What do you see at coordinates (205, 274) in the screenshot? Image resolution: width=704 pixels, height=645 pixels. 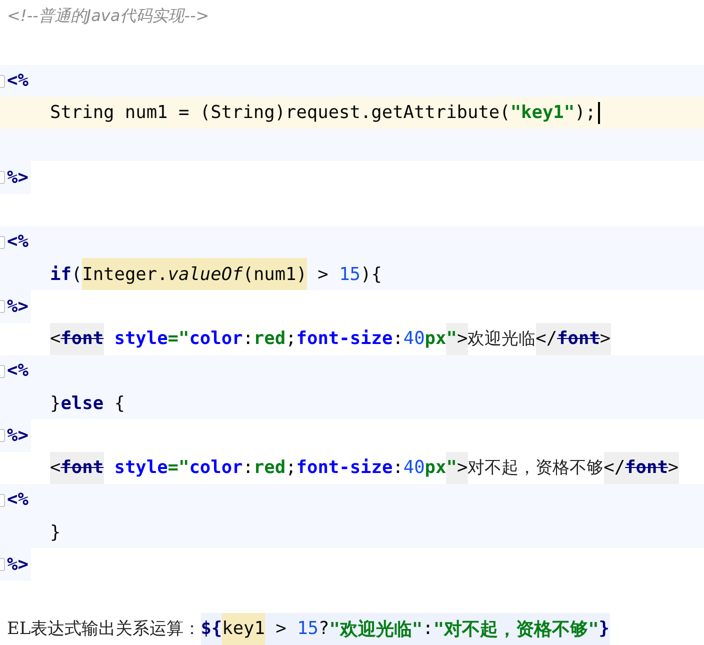 I see `code-token: valueOf` at bounding box center [205, 274].